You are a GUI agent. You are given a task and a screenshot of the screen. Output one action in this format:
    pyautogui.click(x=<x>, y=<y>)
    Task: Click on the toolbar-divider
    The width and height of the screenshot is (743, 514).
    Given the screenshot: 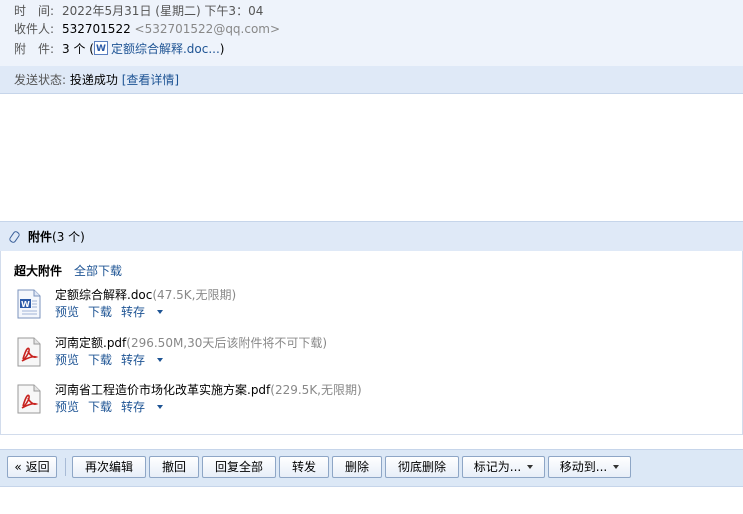 What is the action you would take?
    pyautogui.click(x=65, y=467)
    